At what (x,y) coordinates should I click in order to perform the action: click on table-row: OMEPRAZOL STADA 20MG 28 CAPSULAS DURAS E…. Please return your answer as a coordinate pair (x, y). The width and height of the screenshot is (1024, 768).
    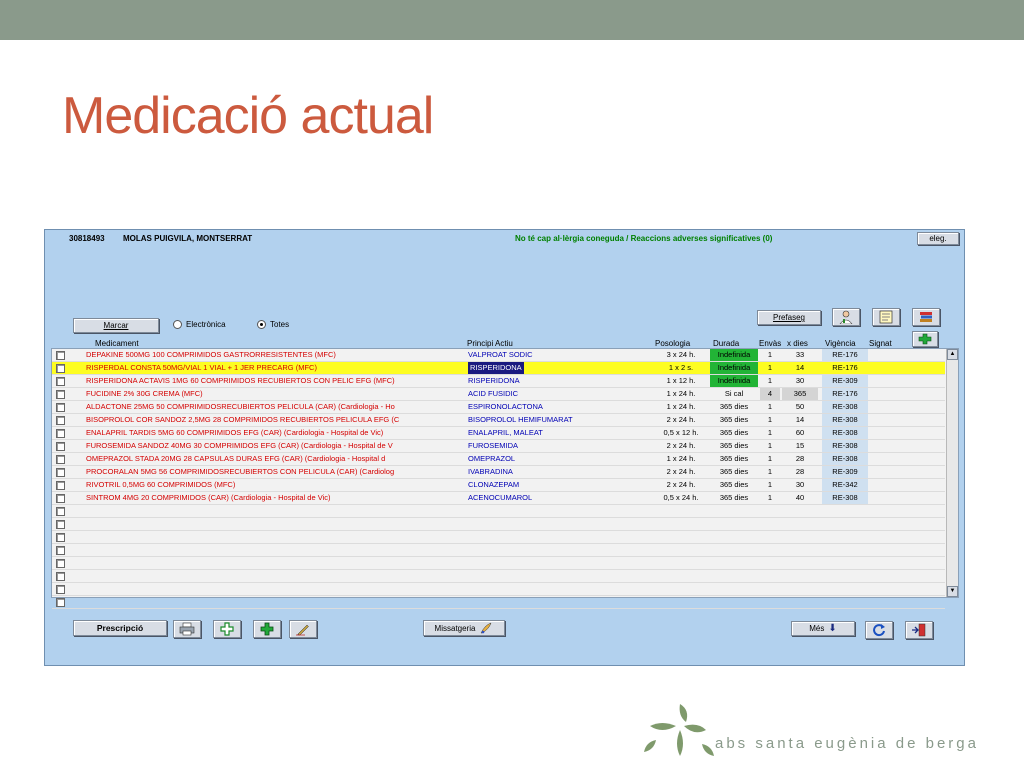
    Looking at the image, I should click on (498, 459).